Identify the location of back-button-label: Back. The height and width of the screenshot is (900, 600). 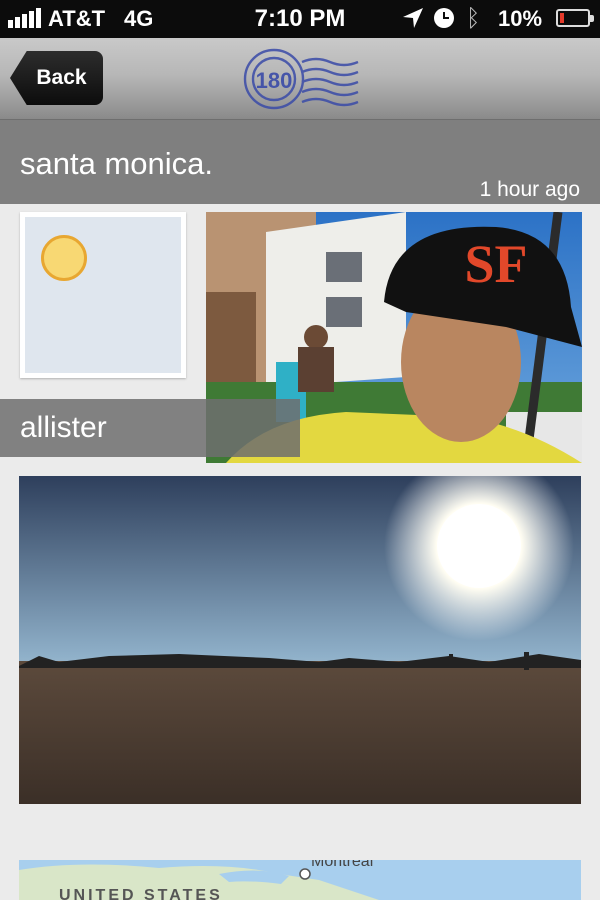
(61, 77).